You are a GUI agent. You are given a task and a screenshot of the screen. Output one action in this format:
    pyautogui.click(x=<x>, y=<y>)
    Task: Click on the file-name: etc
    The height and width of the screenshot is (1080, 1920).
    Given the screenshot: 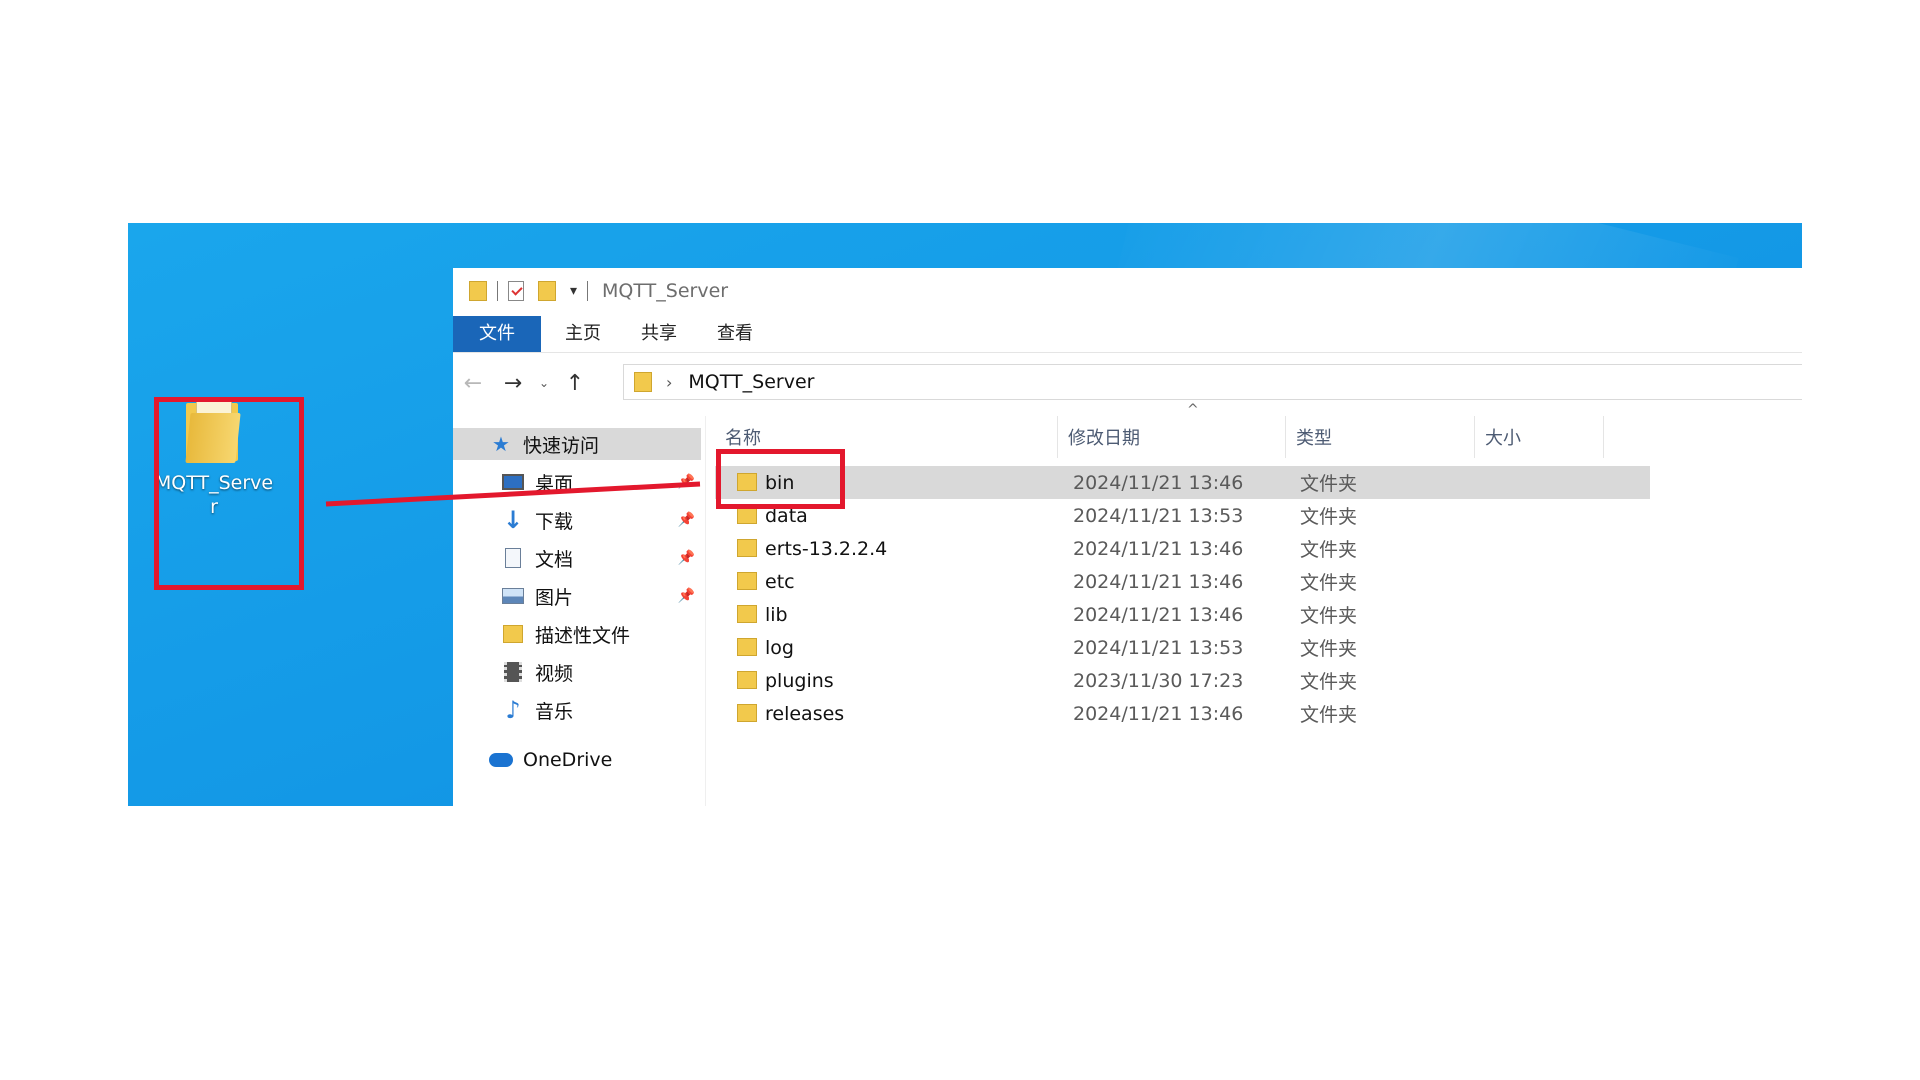 What is the action you would take?
    pyautogui.click(x=780, y=581)
    